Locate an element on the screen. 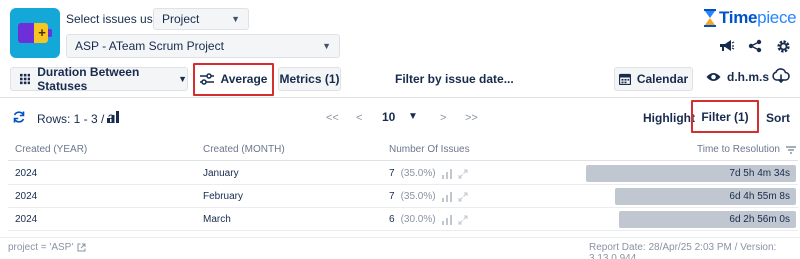  table-header-divider is located at coordinates (403, 160).